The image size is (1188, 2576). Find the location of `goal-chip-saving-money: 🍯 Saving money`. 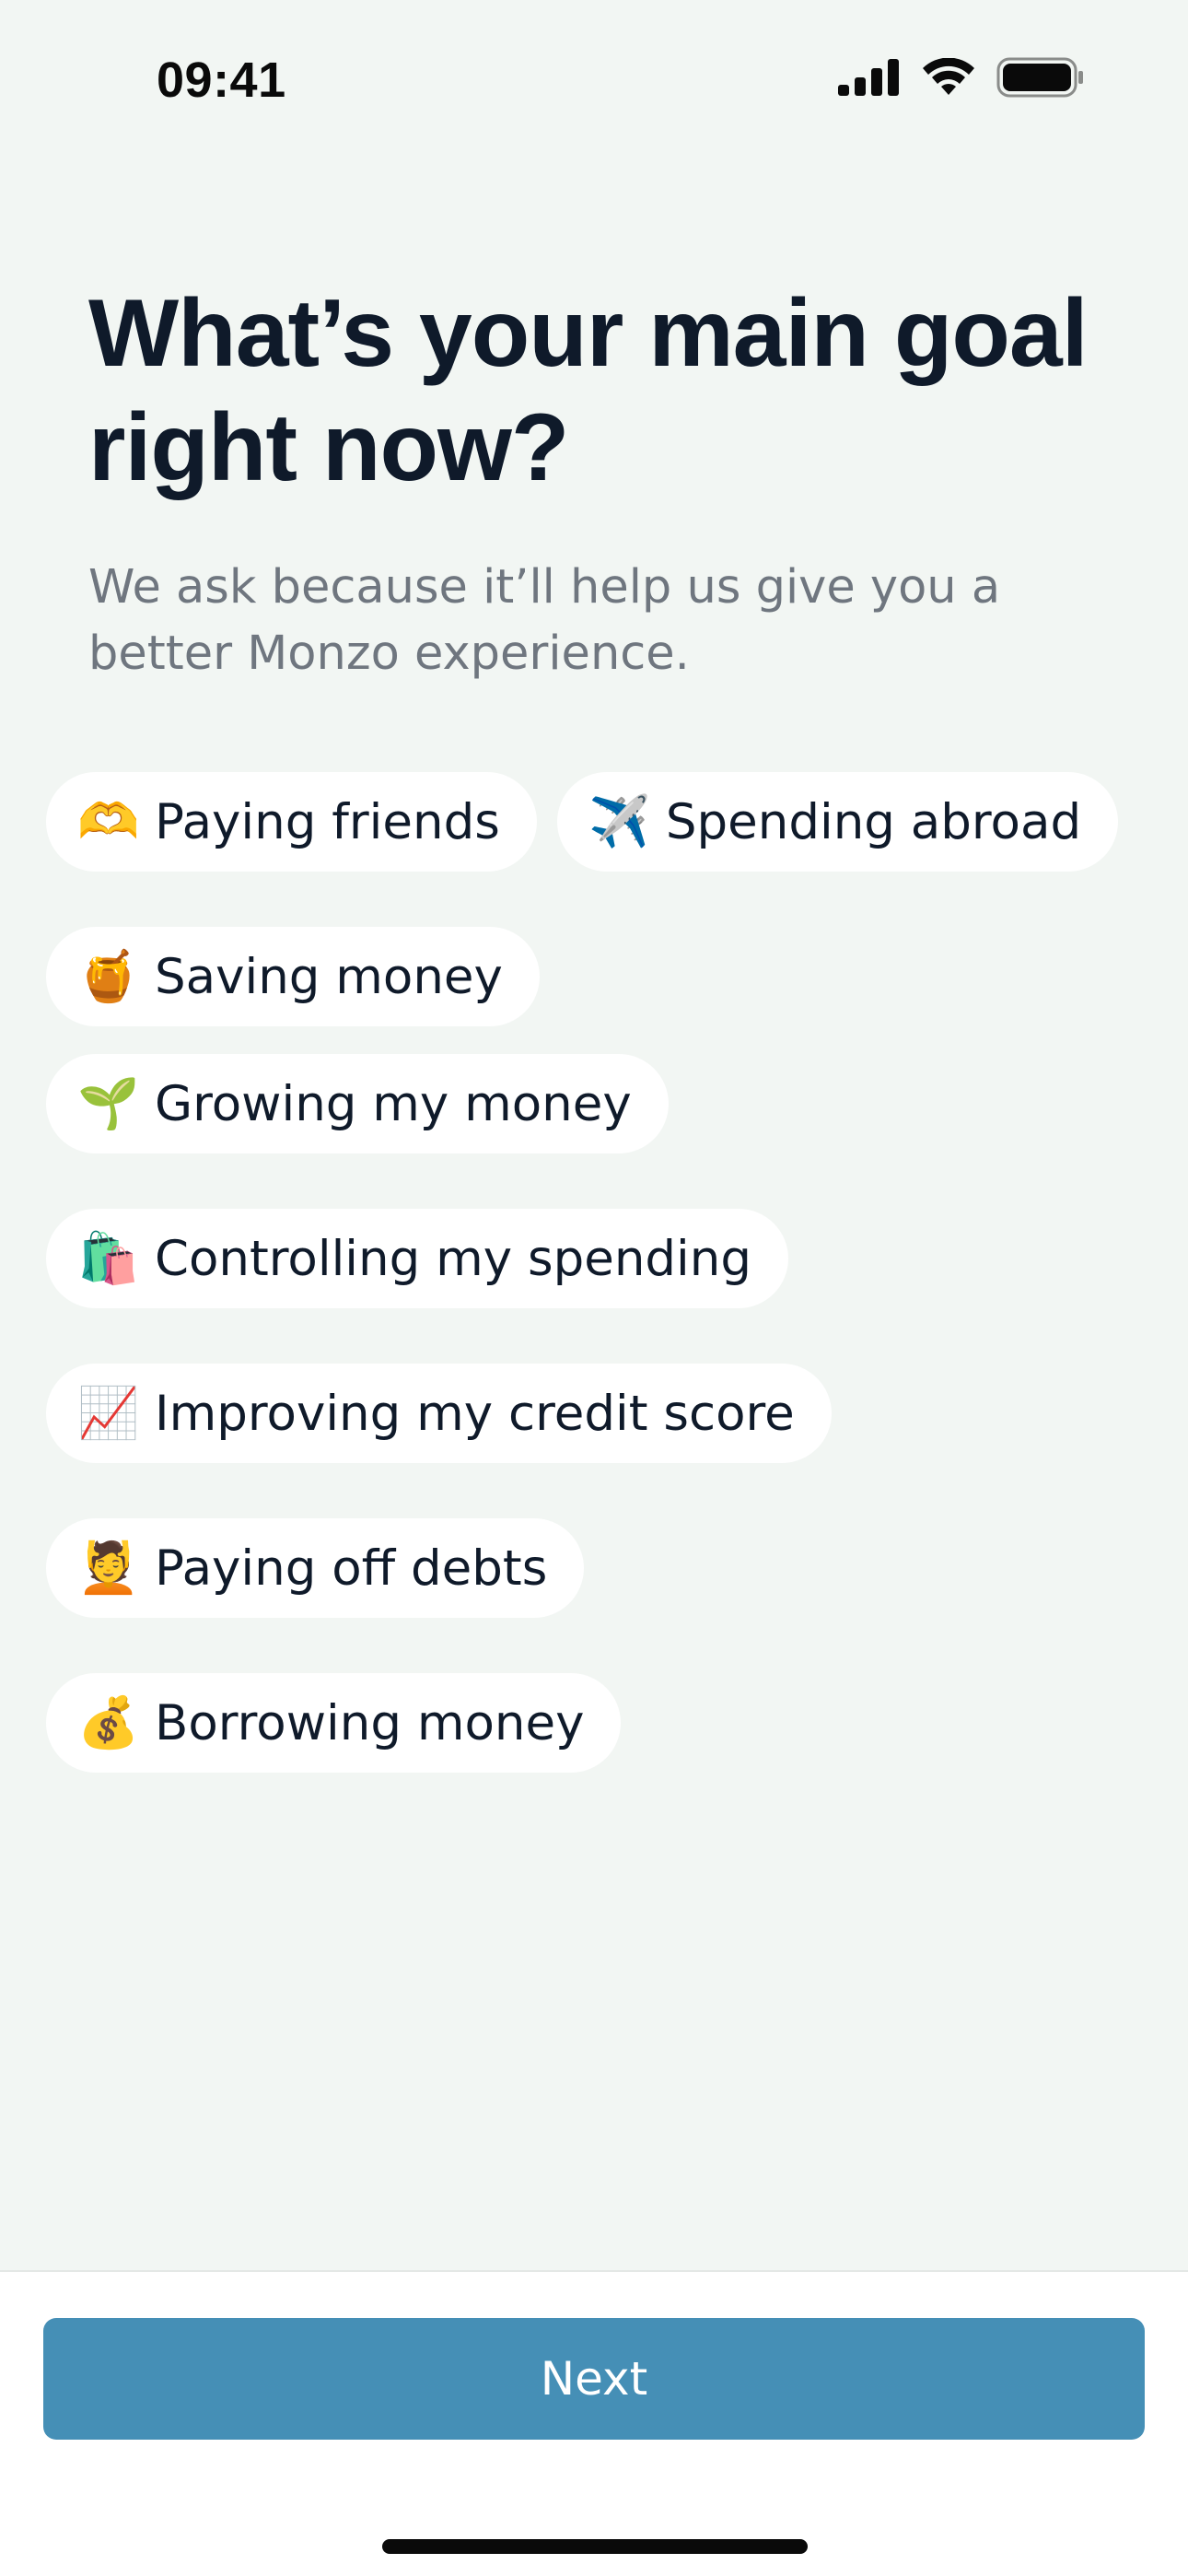

goal-chip-saving-money: 🍯 Saving money is located at coordinates (293, 976).